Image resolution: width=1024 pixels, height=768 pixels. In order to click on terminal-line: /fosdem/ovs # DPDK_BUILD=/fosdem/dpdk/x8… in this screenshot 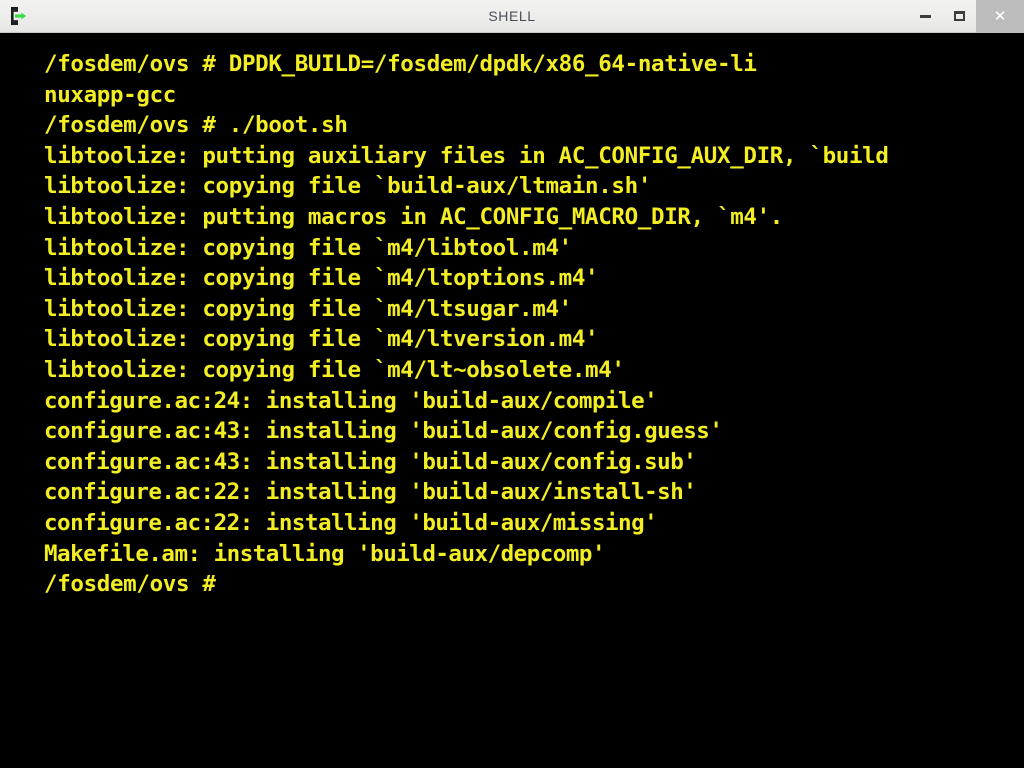, I will do `click(400, 64)`.